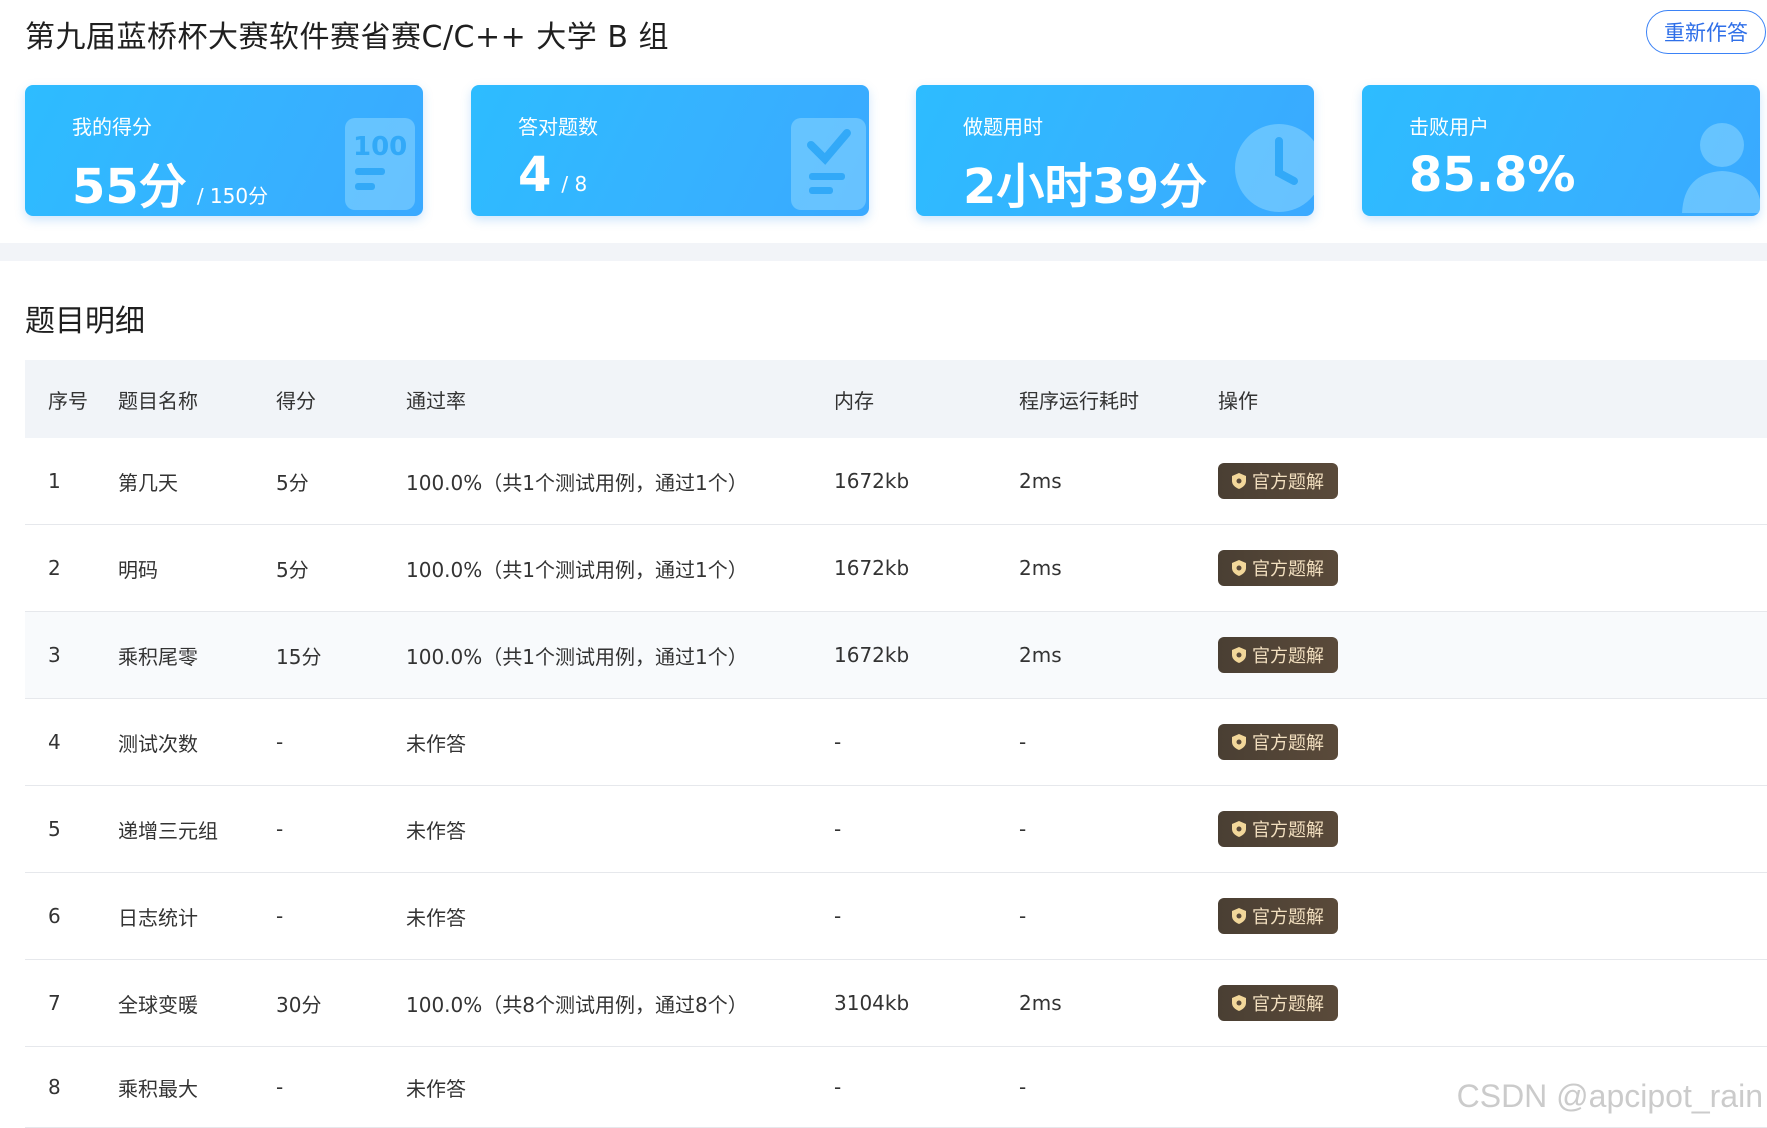  I want to click on row-no: 3, so click(54, 655).